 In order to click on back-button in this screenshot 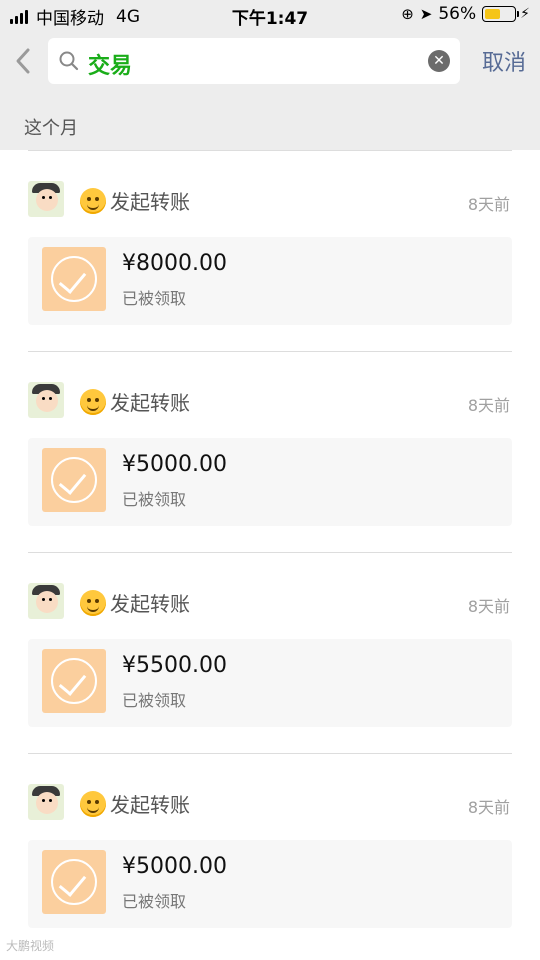, I will do `click(23, 61)`.